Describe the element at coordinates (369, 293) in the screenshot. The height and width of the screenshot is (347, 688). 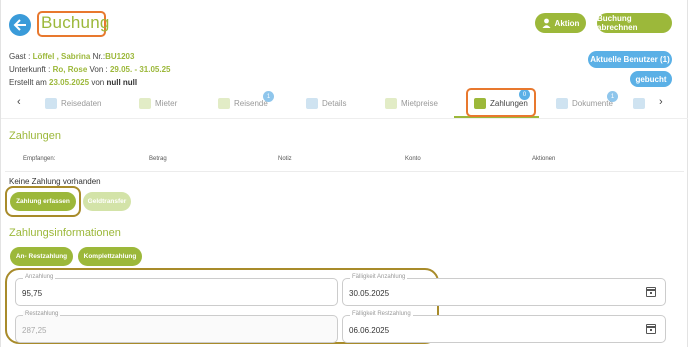
I see `field-value: 30.05.2025` at that location.